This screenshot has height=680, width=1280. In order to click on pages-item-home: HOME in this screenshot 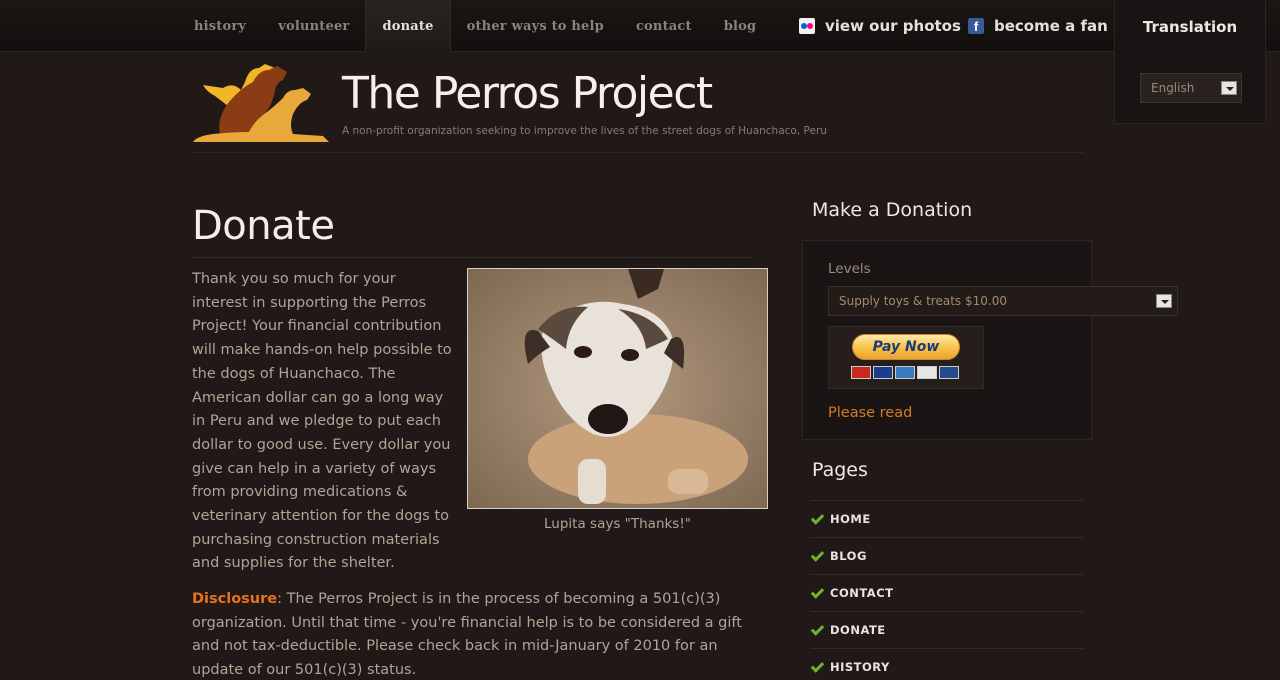, I will do `click(947, 518)`.